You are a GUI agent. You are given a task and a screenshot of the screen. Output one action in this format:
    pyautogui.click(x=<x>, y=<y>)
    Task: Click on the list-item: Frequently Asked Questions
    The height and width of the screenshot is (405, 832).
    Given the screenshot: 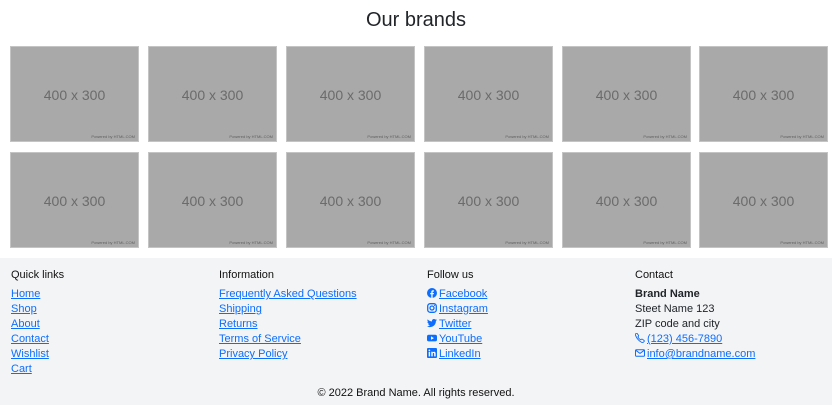 What is the action you would take?
    pyautogui.click(x=319, y=294)
    